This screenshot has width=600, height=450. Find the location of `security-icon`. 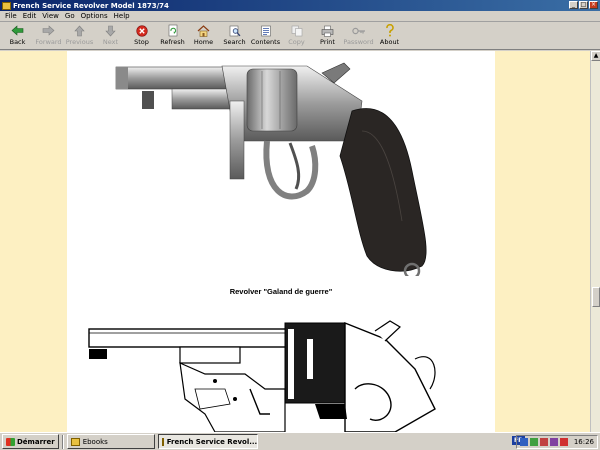

security-icon is located at coordinates (533, 442).